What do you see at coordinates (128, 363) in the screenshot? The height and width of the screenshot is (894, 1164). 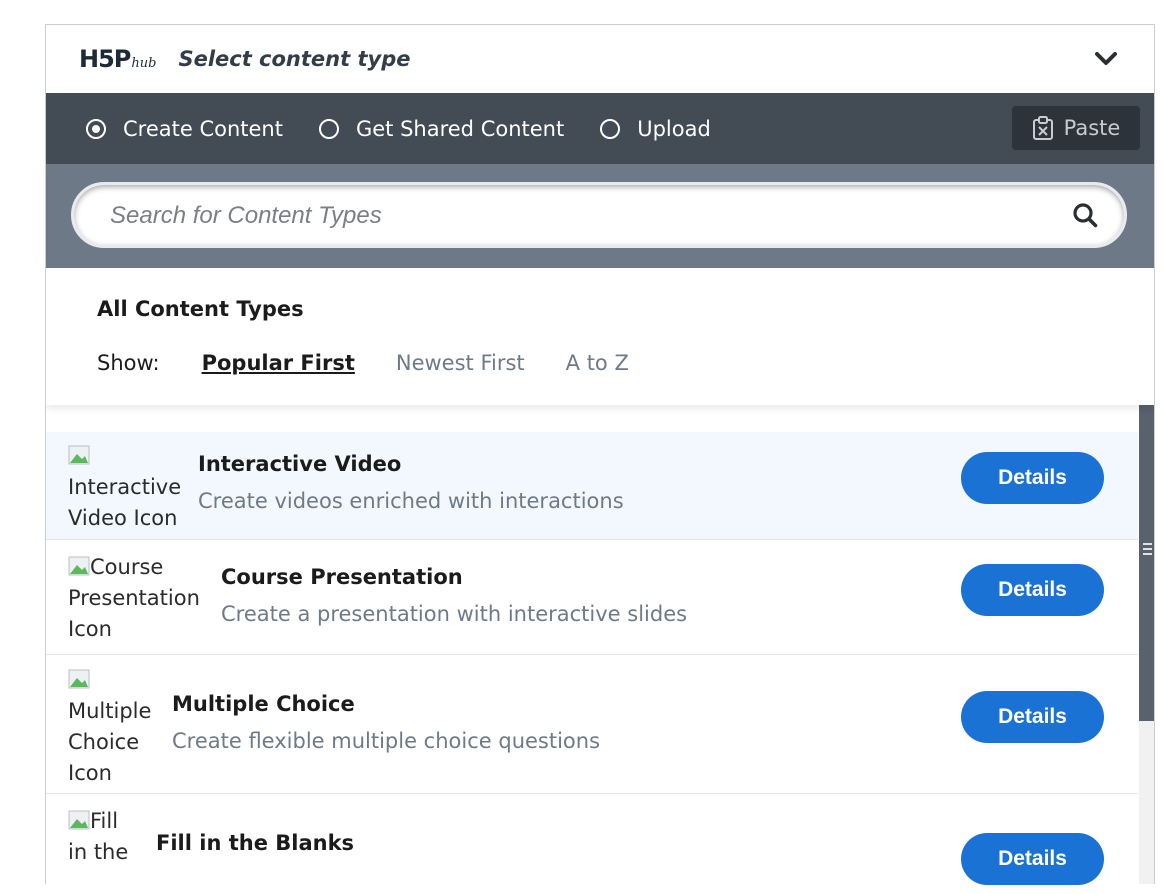 I see `show-label: Show:` at bounding box center [128, 363].